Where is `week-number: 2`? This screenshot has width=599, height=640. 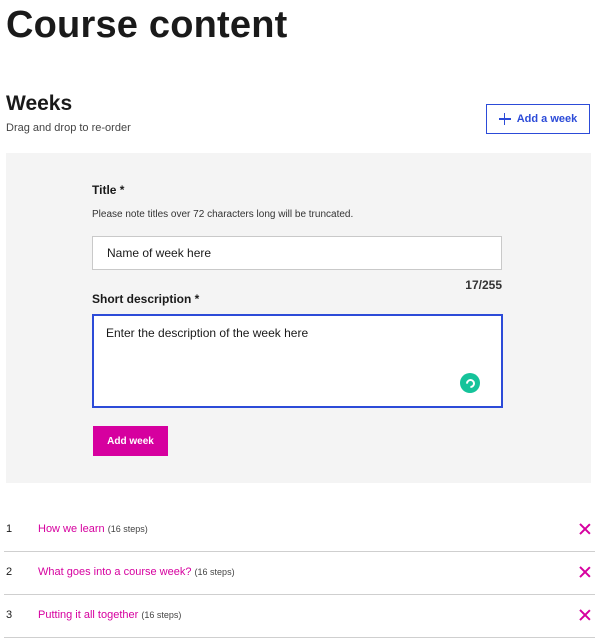
week-number: 2 is located at coordinates (9, 572).